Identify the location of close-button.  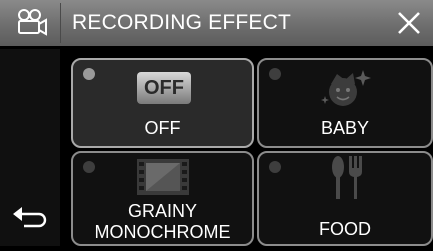
(408, 23).